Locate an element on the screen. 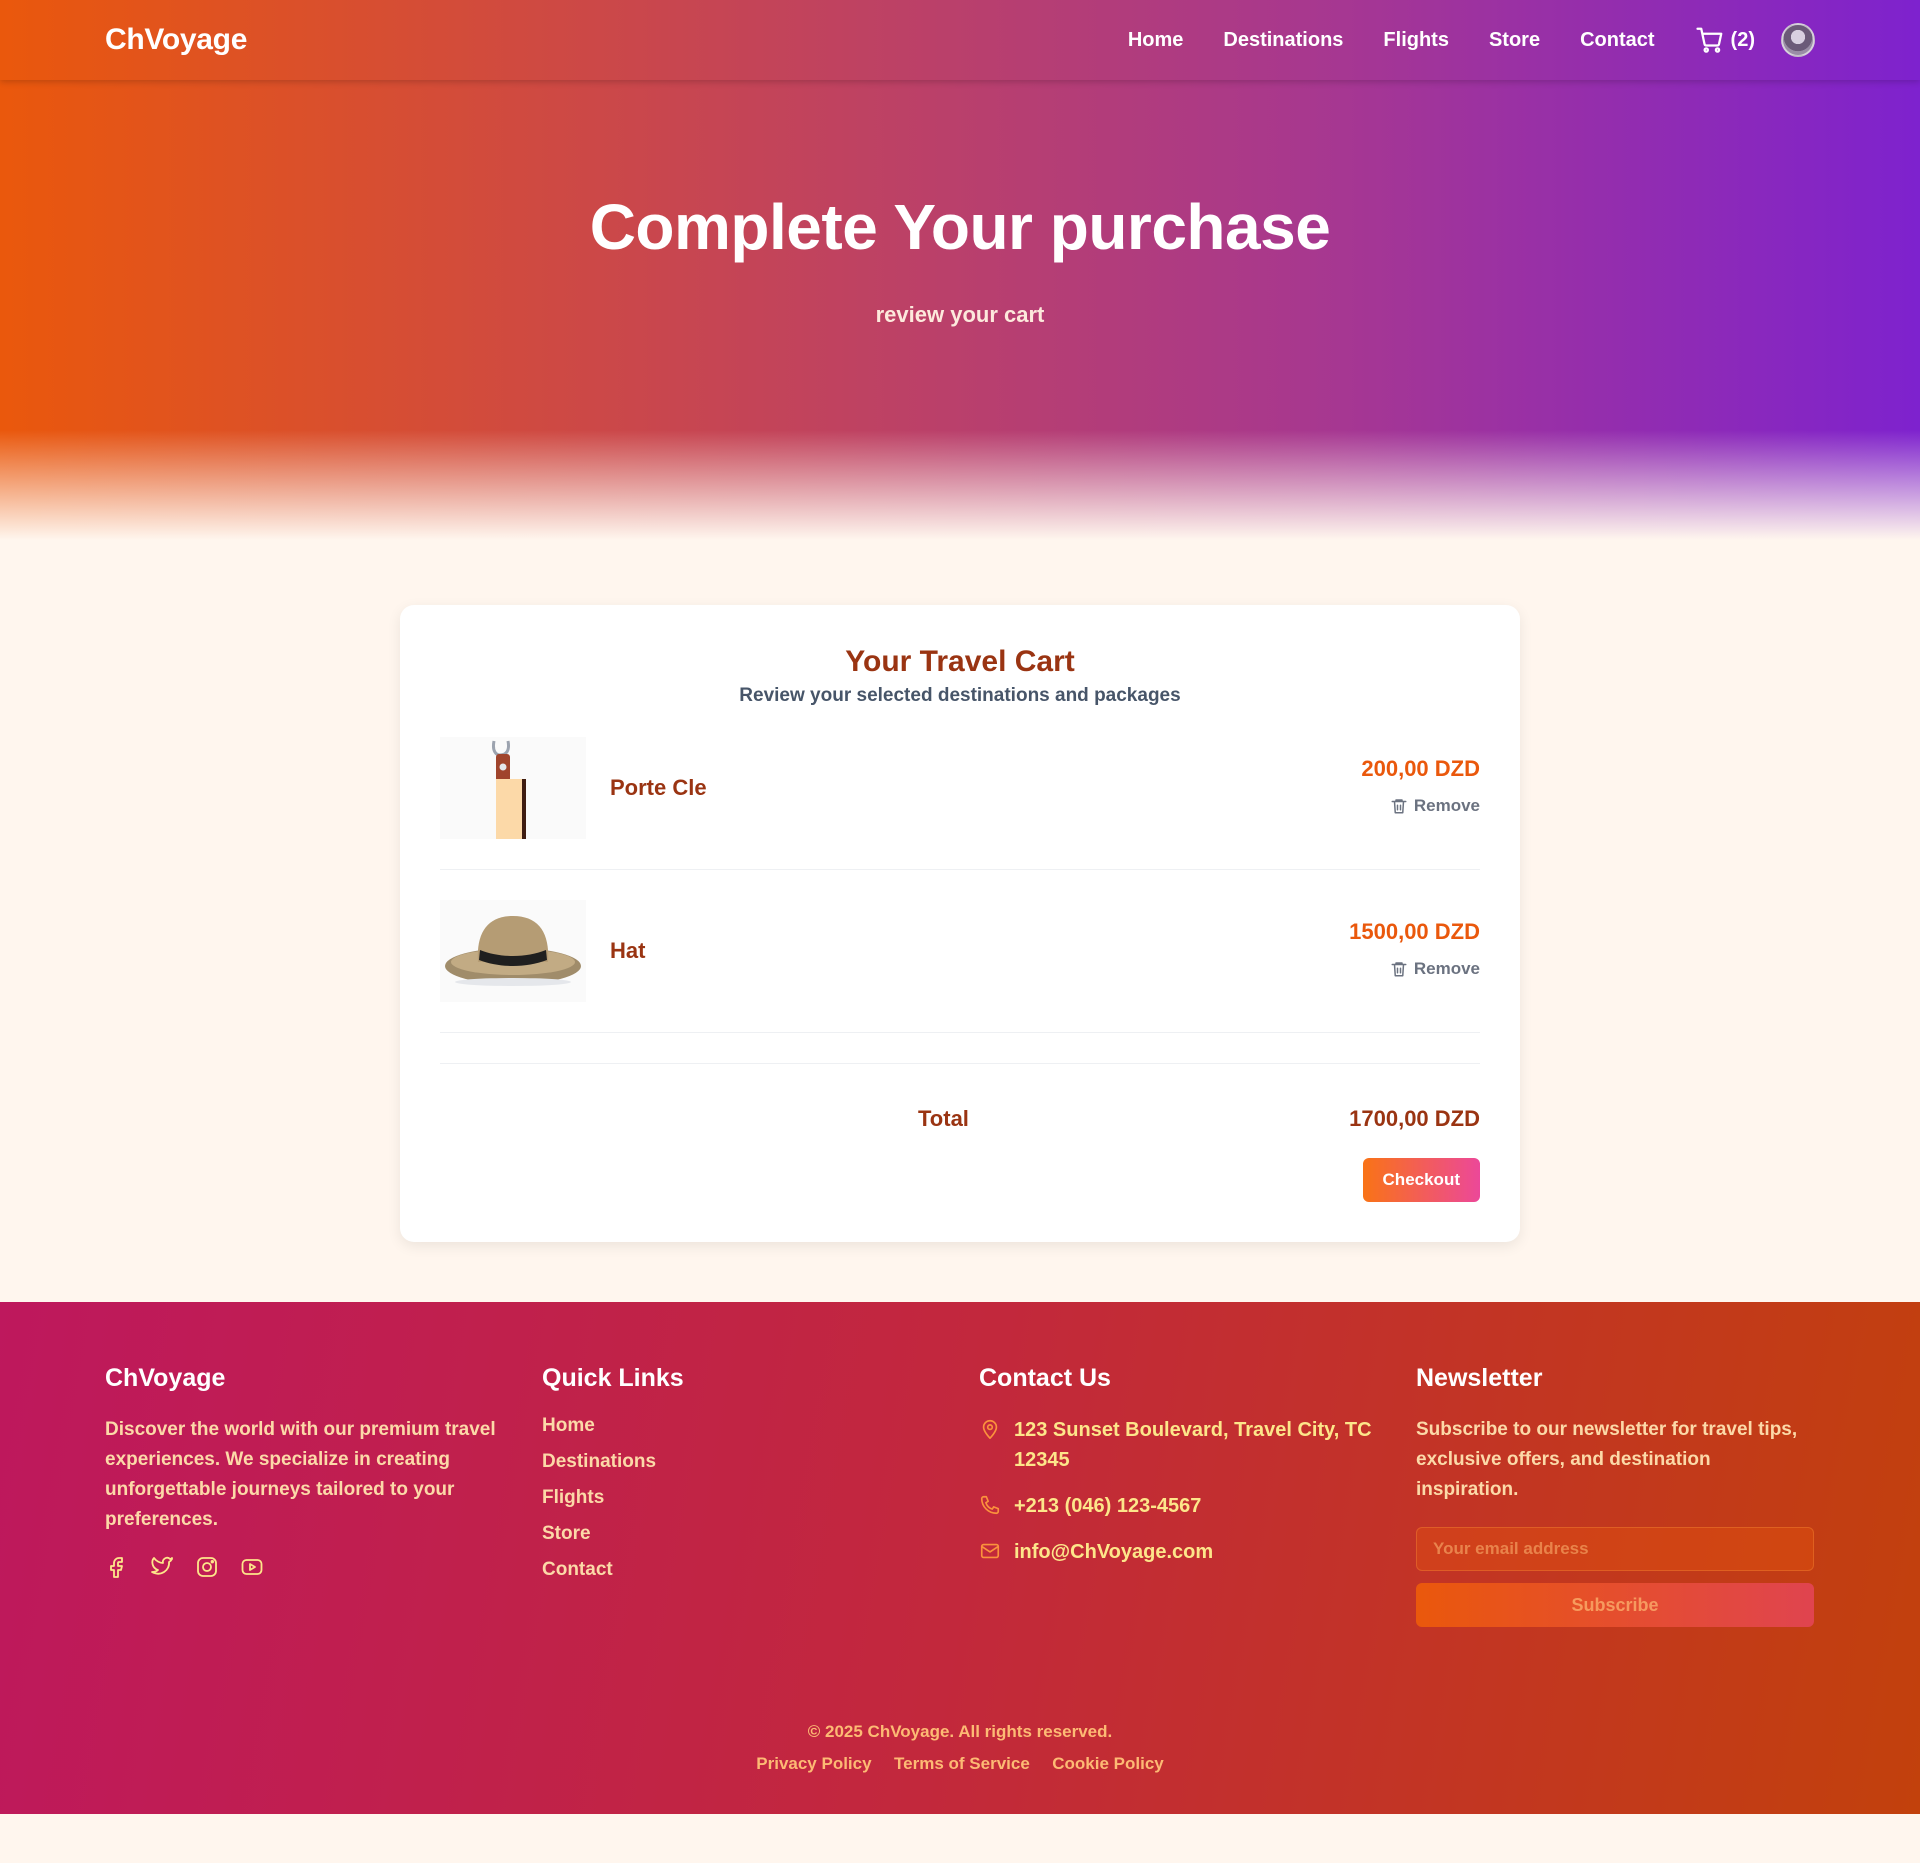 The image size is (1920, 1863). facebook-icon is located at coordinates (117, 1567).